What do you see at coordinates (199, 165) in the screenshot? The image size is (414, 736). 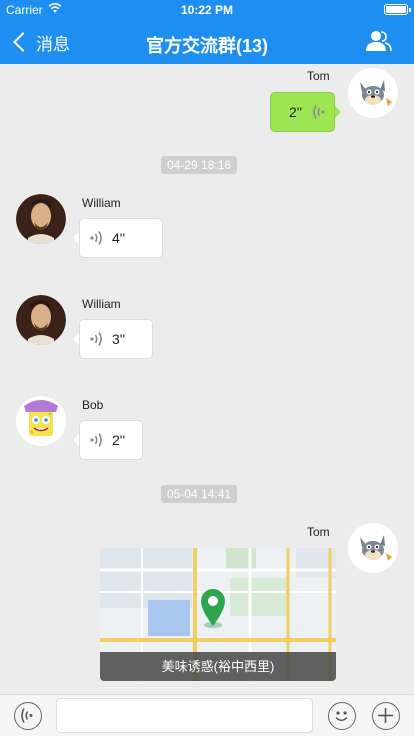 I see `timestamp-divider: 04-29 18:16` at bounding box center [199, 165].